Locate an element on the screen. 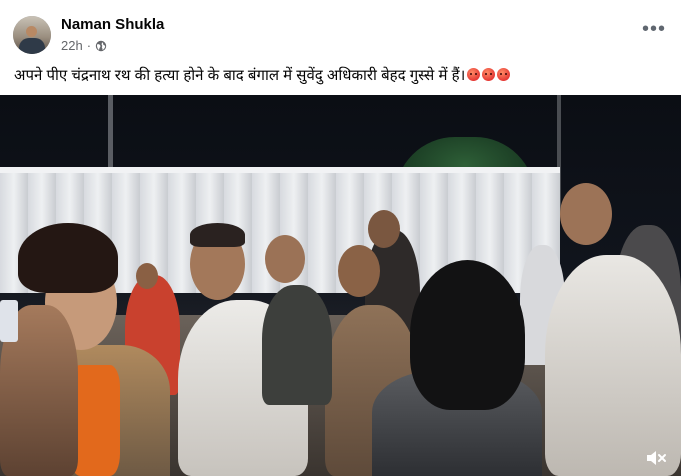 Image resolution: width=681 pixels, height=476 pixels. post-time: 22h is located at coordinates (72, 45).